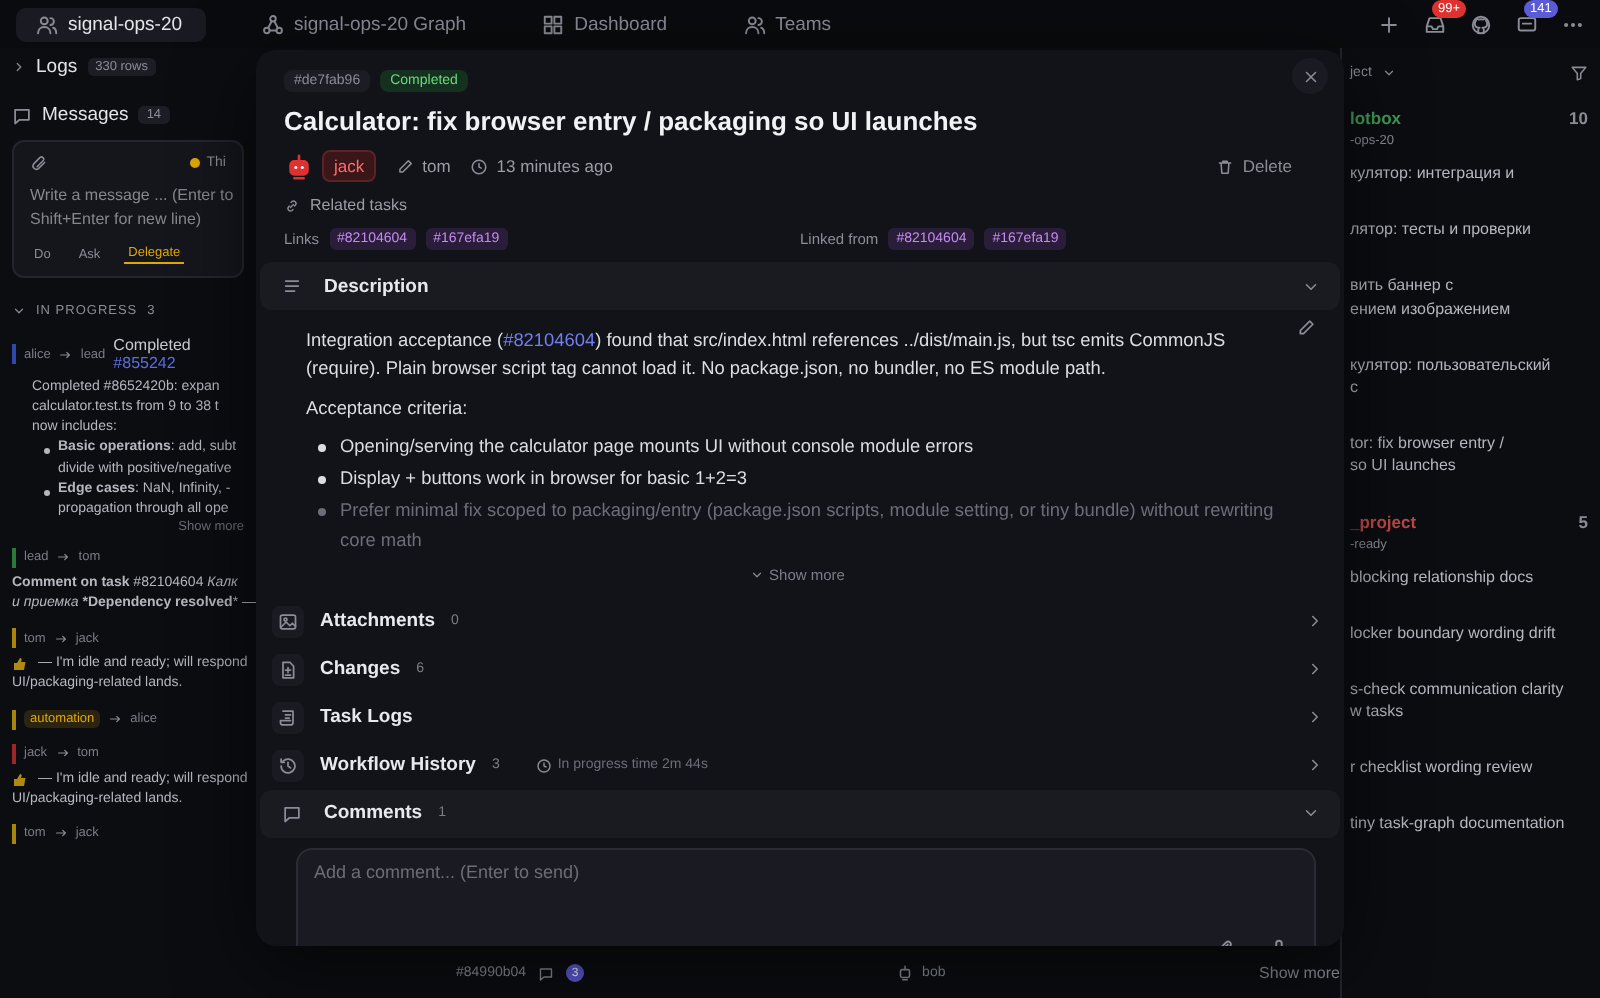 This screenshot has width=1600, height=998. Describe the element at coordinates (553, 24) in the screenshot. I see `grid-icon` at that location.